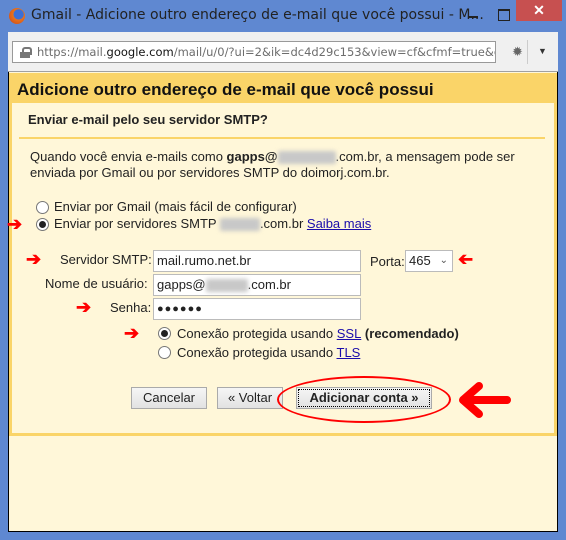 This screenshot has width=566, height=540. Describe the element at coordinates (485, 400) in the screenshot. I see `annotation-big-arrow` at that location.